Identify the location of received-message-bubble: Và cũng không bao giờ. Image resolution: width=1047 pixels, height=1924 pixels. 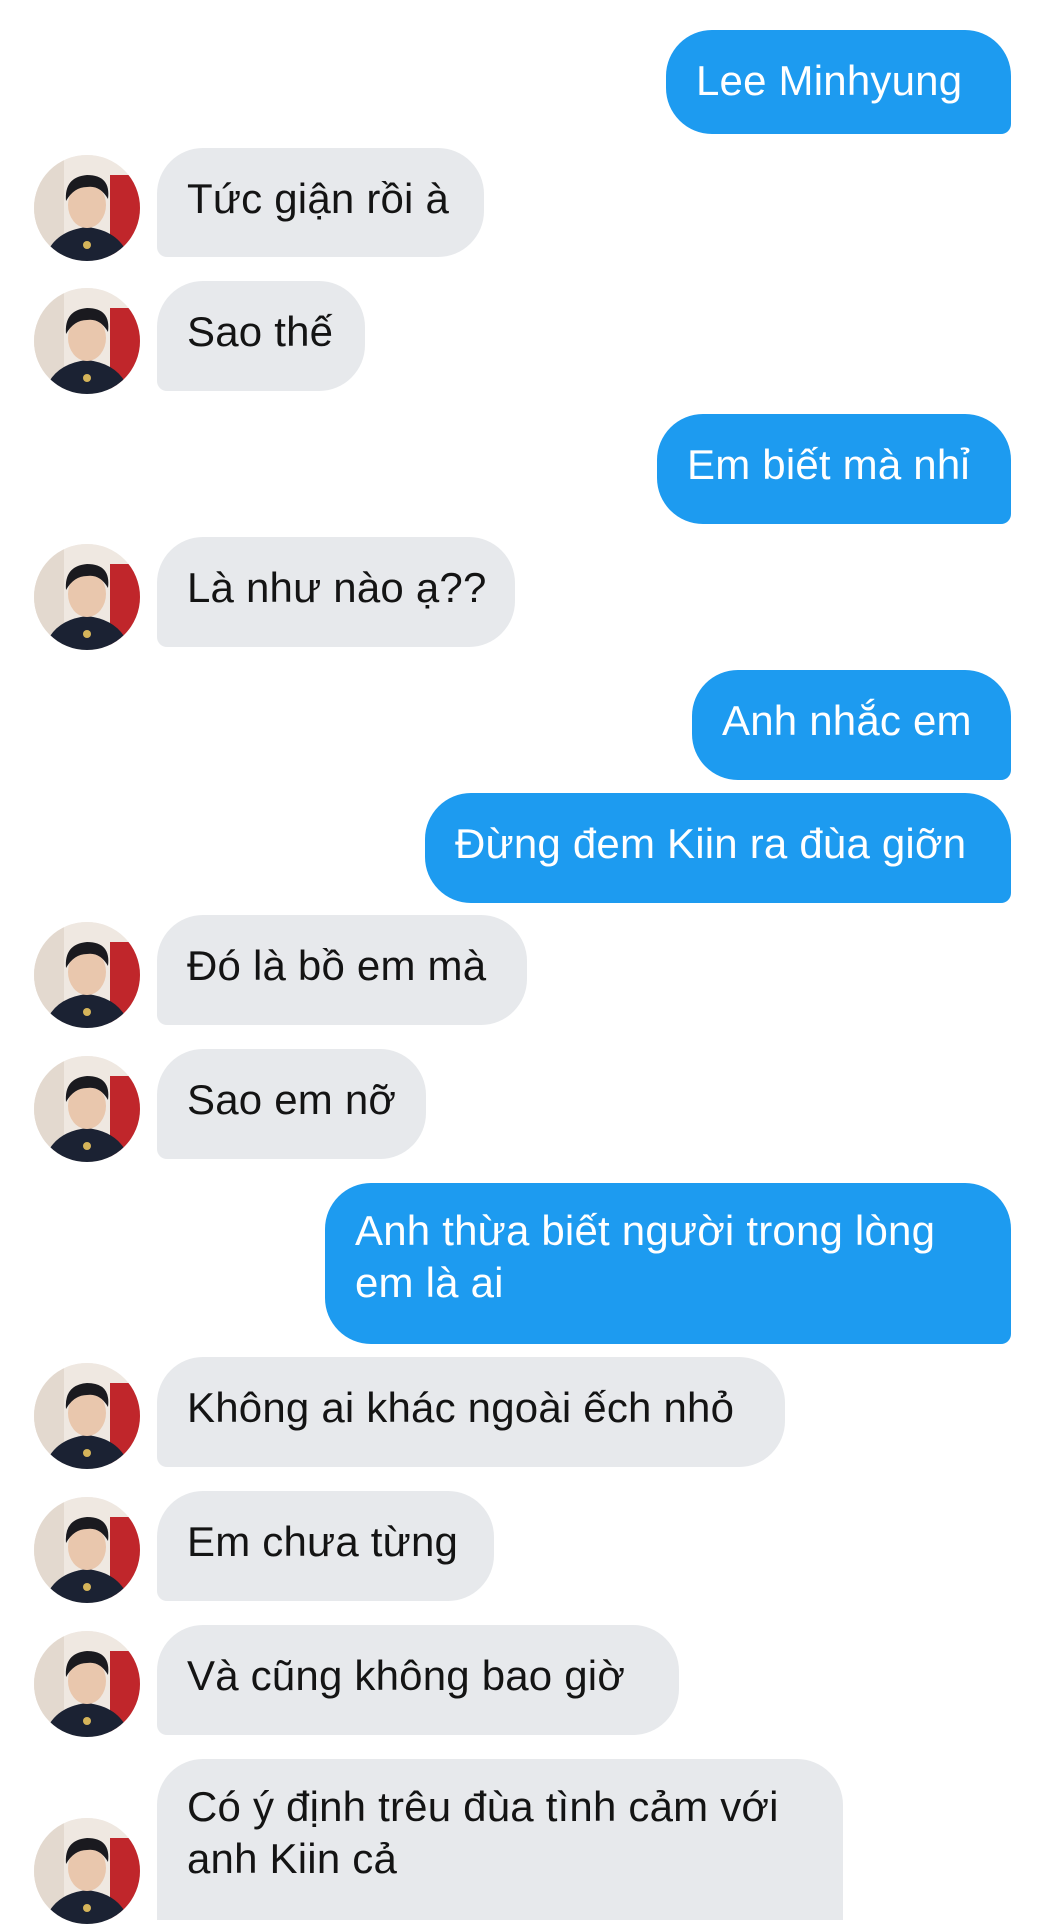
(418, 1680).